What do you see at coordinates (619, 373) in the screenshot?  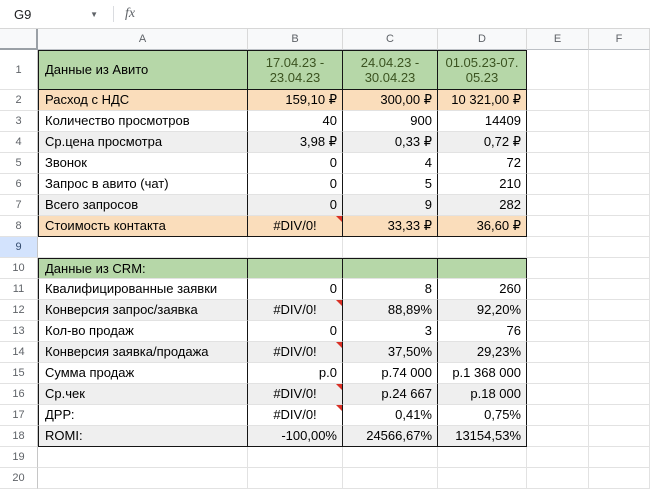 I see `cell-F15` at bounding box center [619, 373].